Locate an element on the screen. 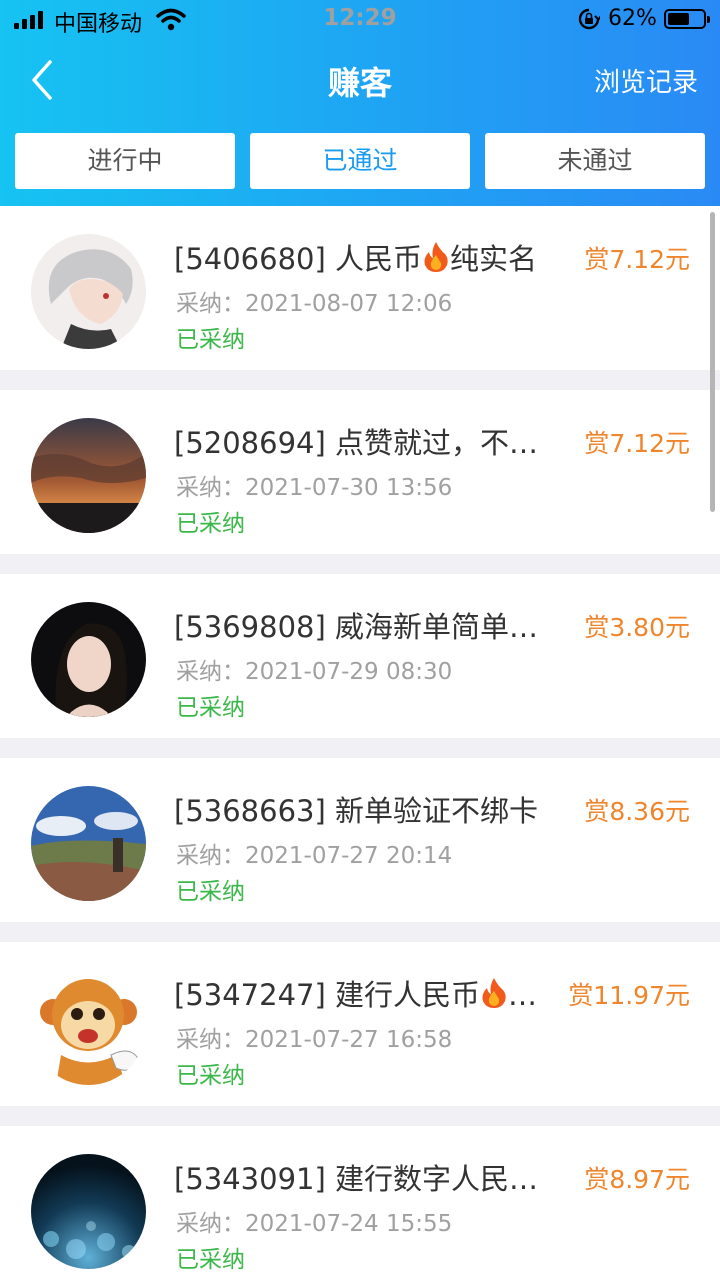  tab-passed: 已通过 is located at coordinates (360, 161).